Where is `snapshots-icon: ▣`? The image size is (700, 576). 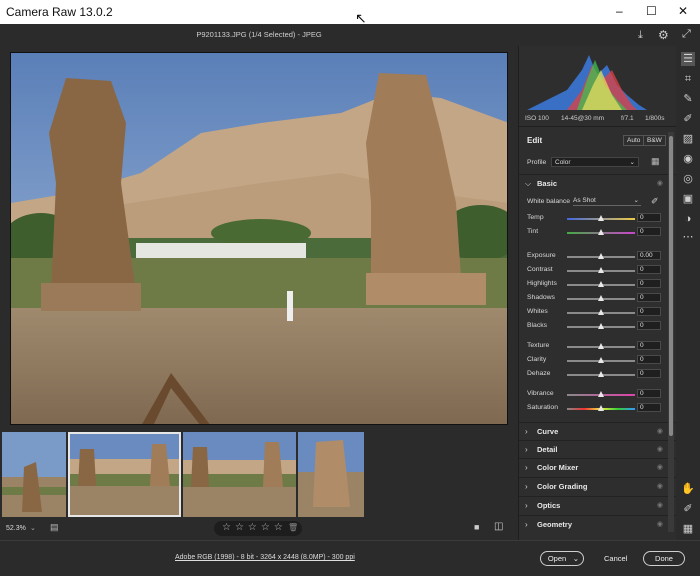
snapshots-icon: ▣ is located at coordinates (688, 199).